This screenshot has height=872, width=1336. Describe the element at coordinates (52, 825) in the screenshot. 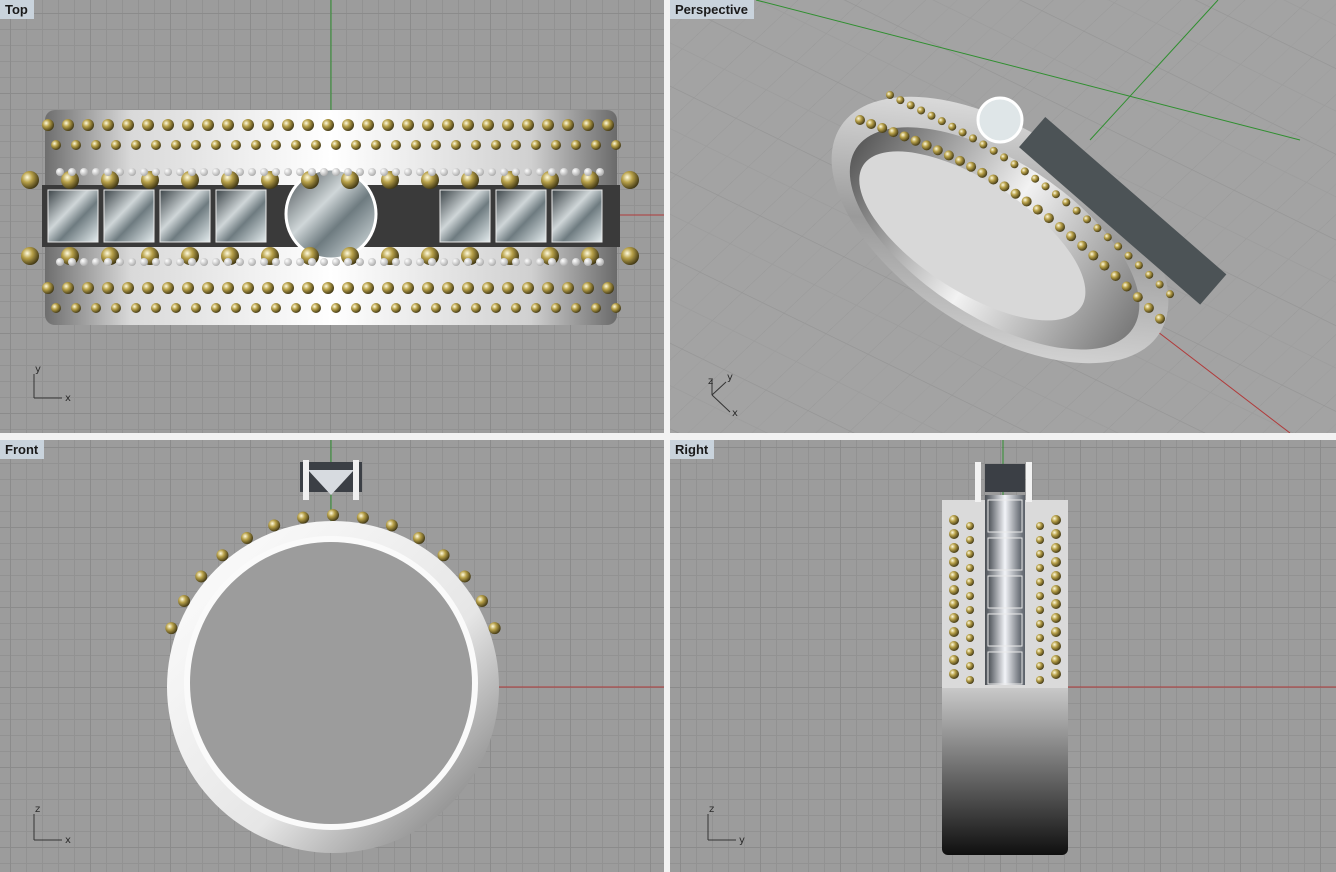

I see `axis-indicator-front: x z` at that location.